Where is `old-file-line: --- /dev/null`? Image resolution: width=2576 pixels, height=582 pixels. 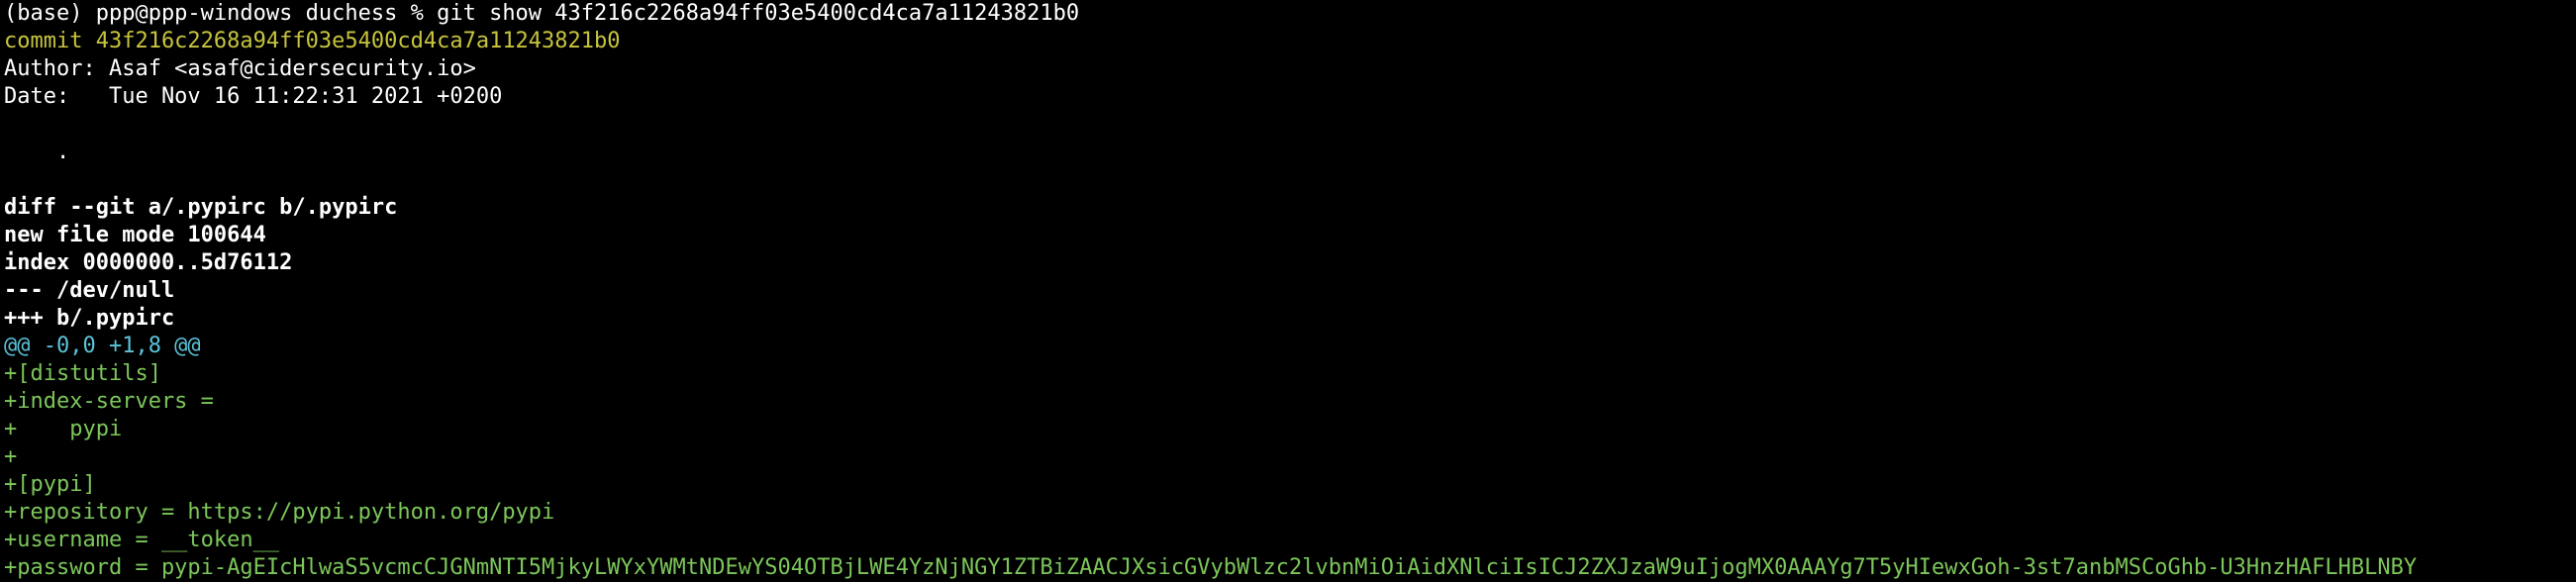
old-file-line: --- /dev/null is located at coordinates (90, 290).